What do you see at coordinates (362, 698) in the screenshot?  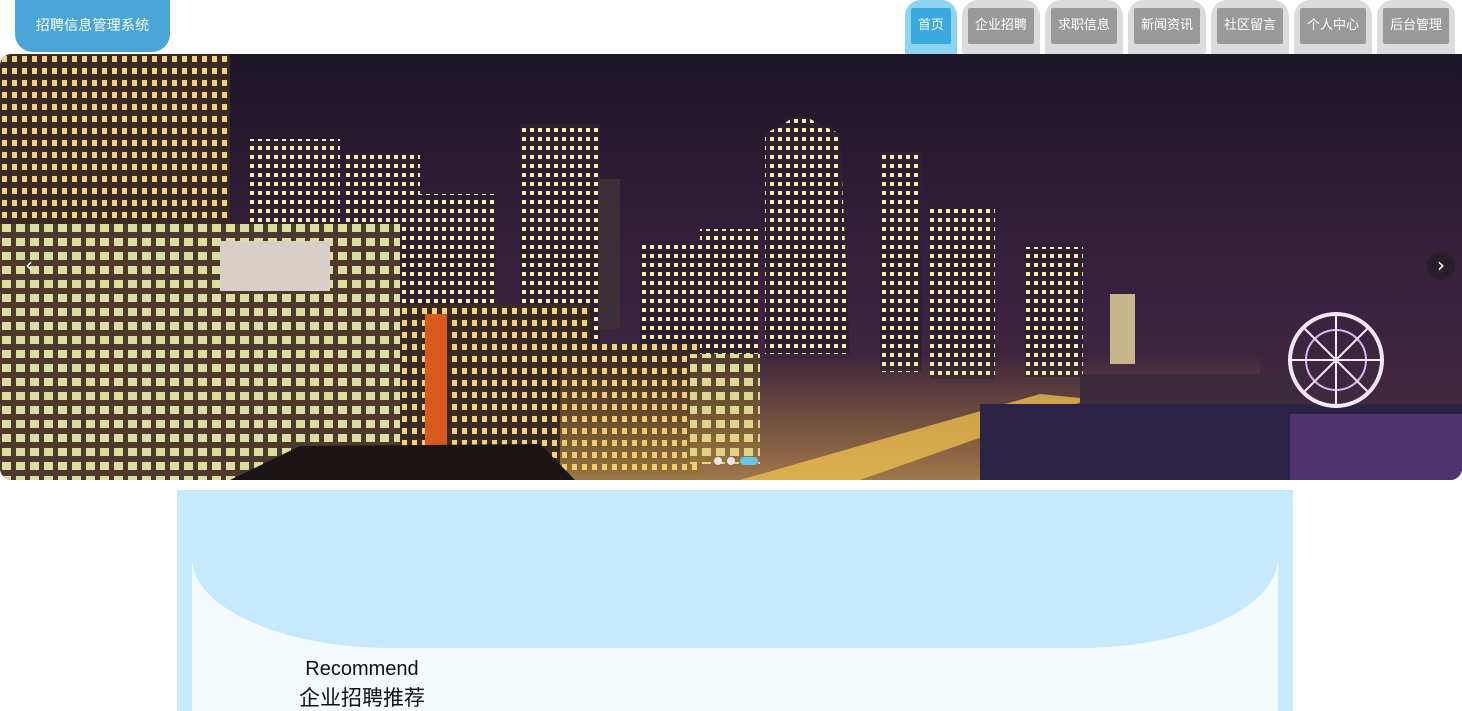 I see `section-title-cn: 企业招聘推荐` at bounding box center [362, 698].